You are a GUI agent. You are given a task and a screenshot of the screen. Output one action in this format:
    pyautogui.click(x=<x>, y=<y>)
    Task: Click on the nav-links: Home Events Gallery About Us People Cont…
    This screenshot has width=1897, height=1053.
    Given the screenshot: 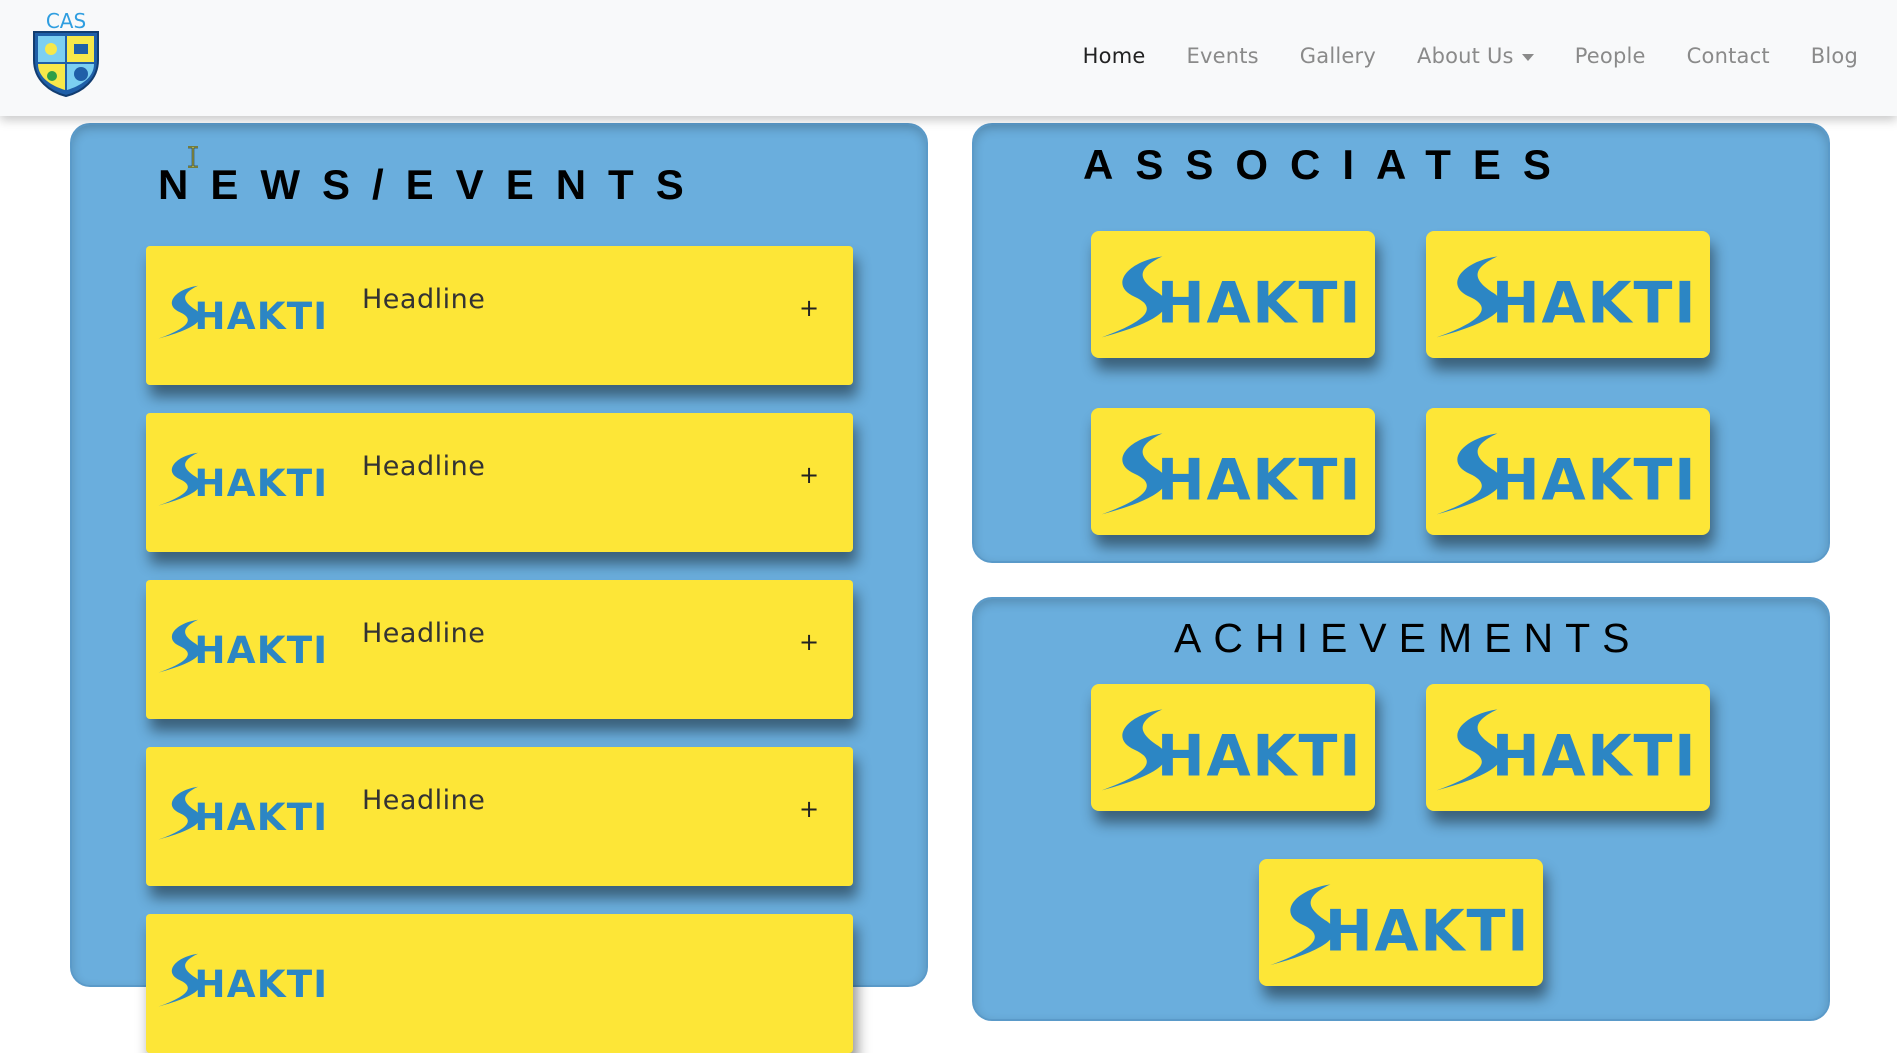 What is the action you would take?
    pyautogui.click(x=1450, y=56)
    